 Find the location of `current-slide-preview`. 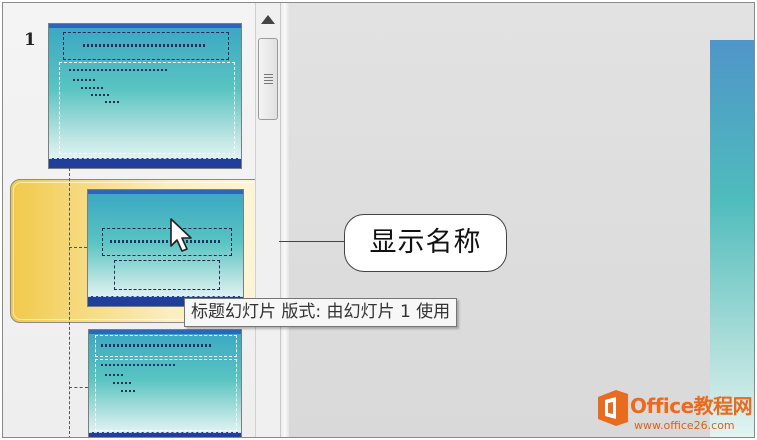

current-slide-preview is located at coordinates (732, 238).